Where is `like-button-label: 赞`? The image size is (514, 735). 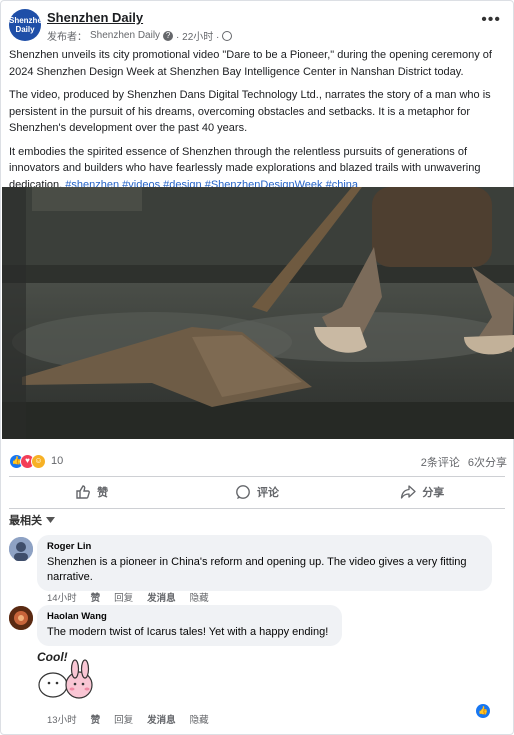
like-button-label: 赞 is located at coordinates (103, 493).